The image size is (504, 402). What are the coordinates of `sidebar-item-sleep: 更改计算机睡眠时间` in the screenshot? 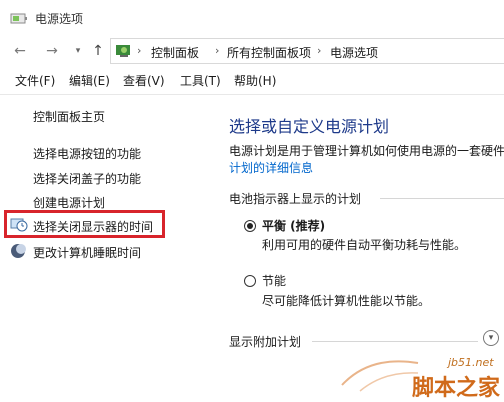 It's located at (87, 252).